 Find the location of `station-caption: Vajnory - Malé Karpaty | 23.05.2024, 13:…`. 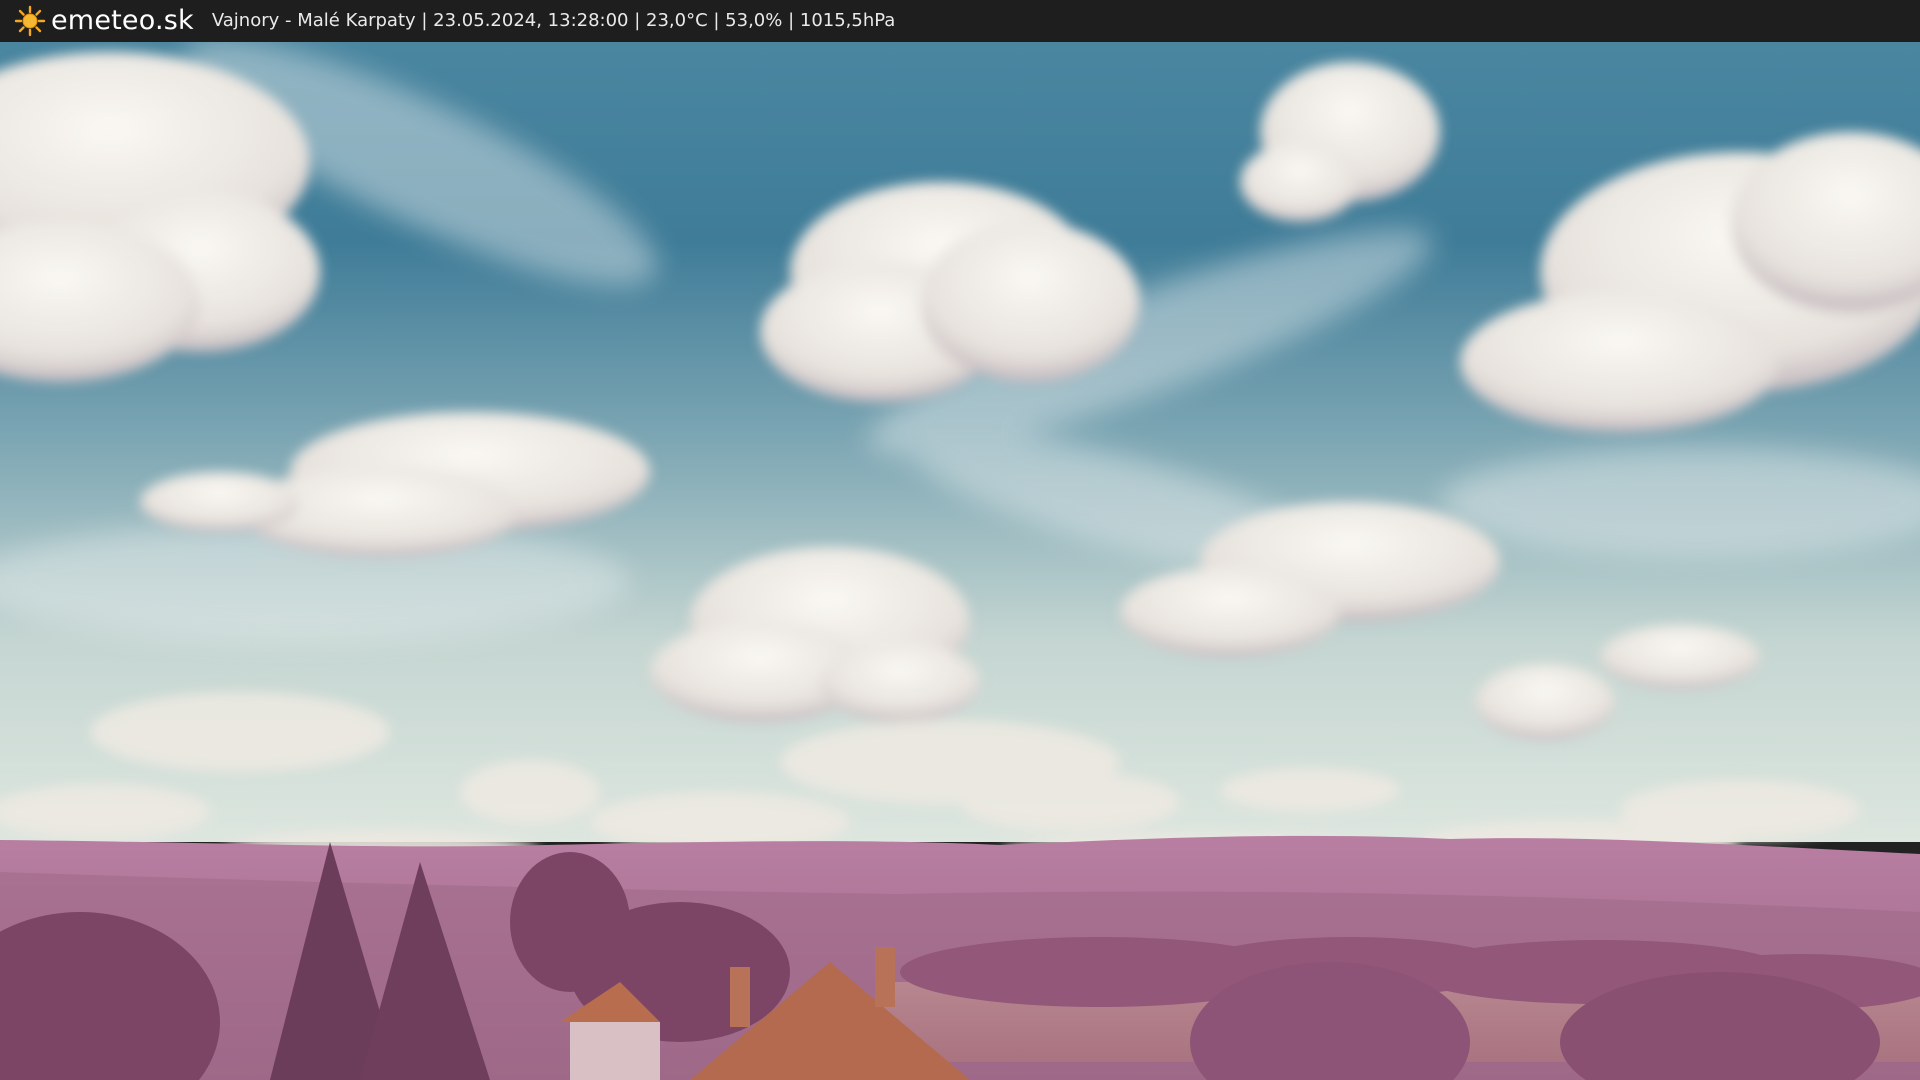

station-caption: Vajnory - Malé Karpaty | 23.05.2024, 13:… is located at coordinates (553, 20).